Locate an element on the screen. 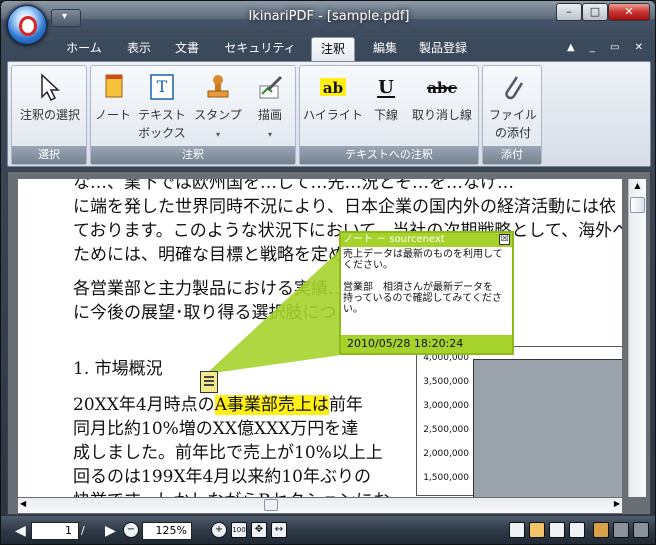 The image size is (656, 545). hand-tool-icon is located at coordinates (641, 530).